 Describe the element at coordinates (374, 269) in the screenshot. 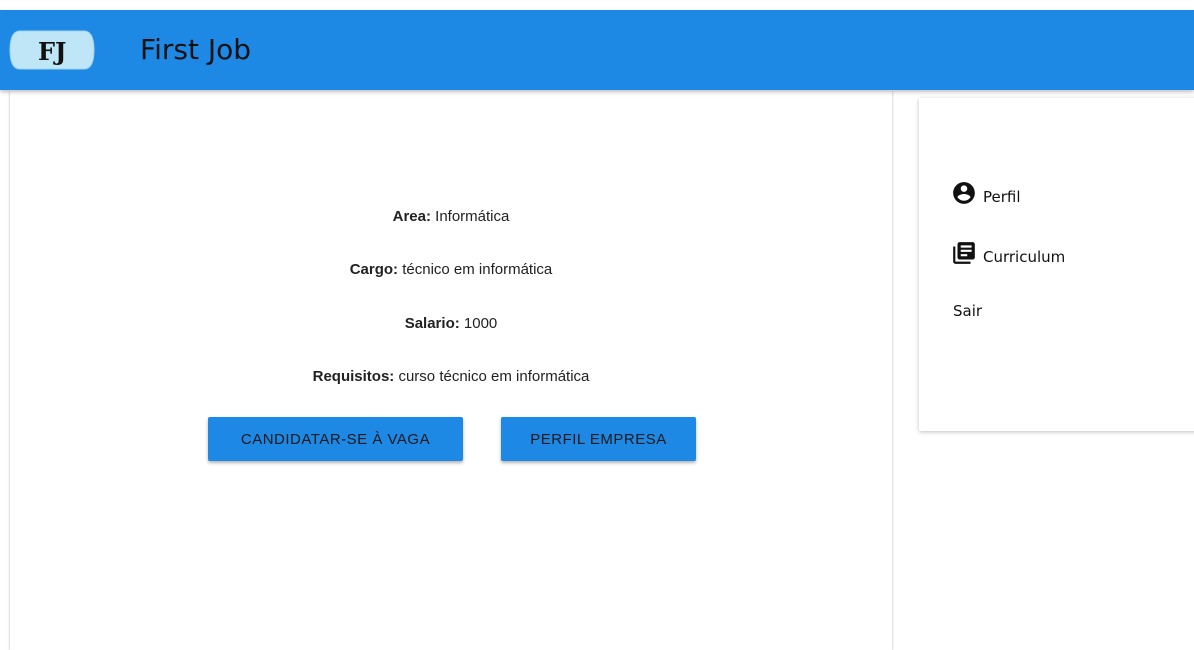

I see `cargo-label: Cargo:` at that location.